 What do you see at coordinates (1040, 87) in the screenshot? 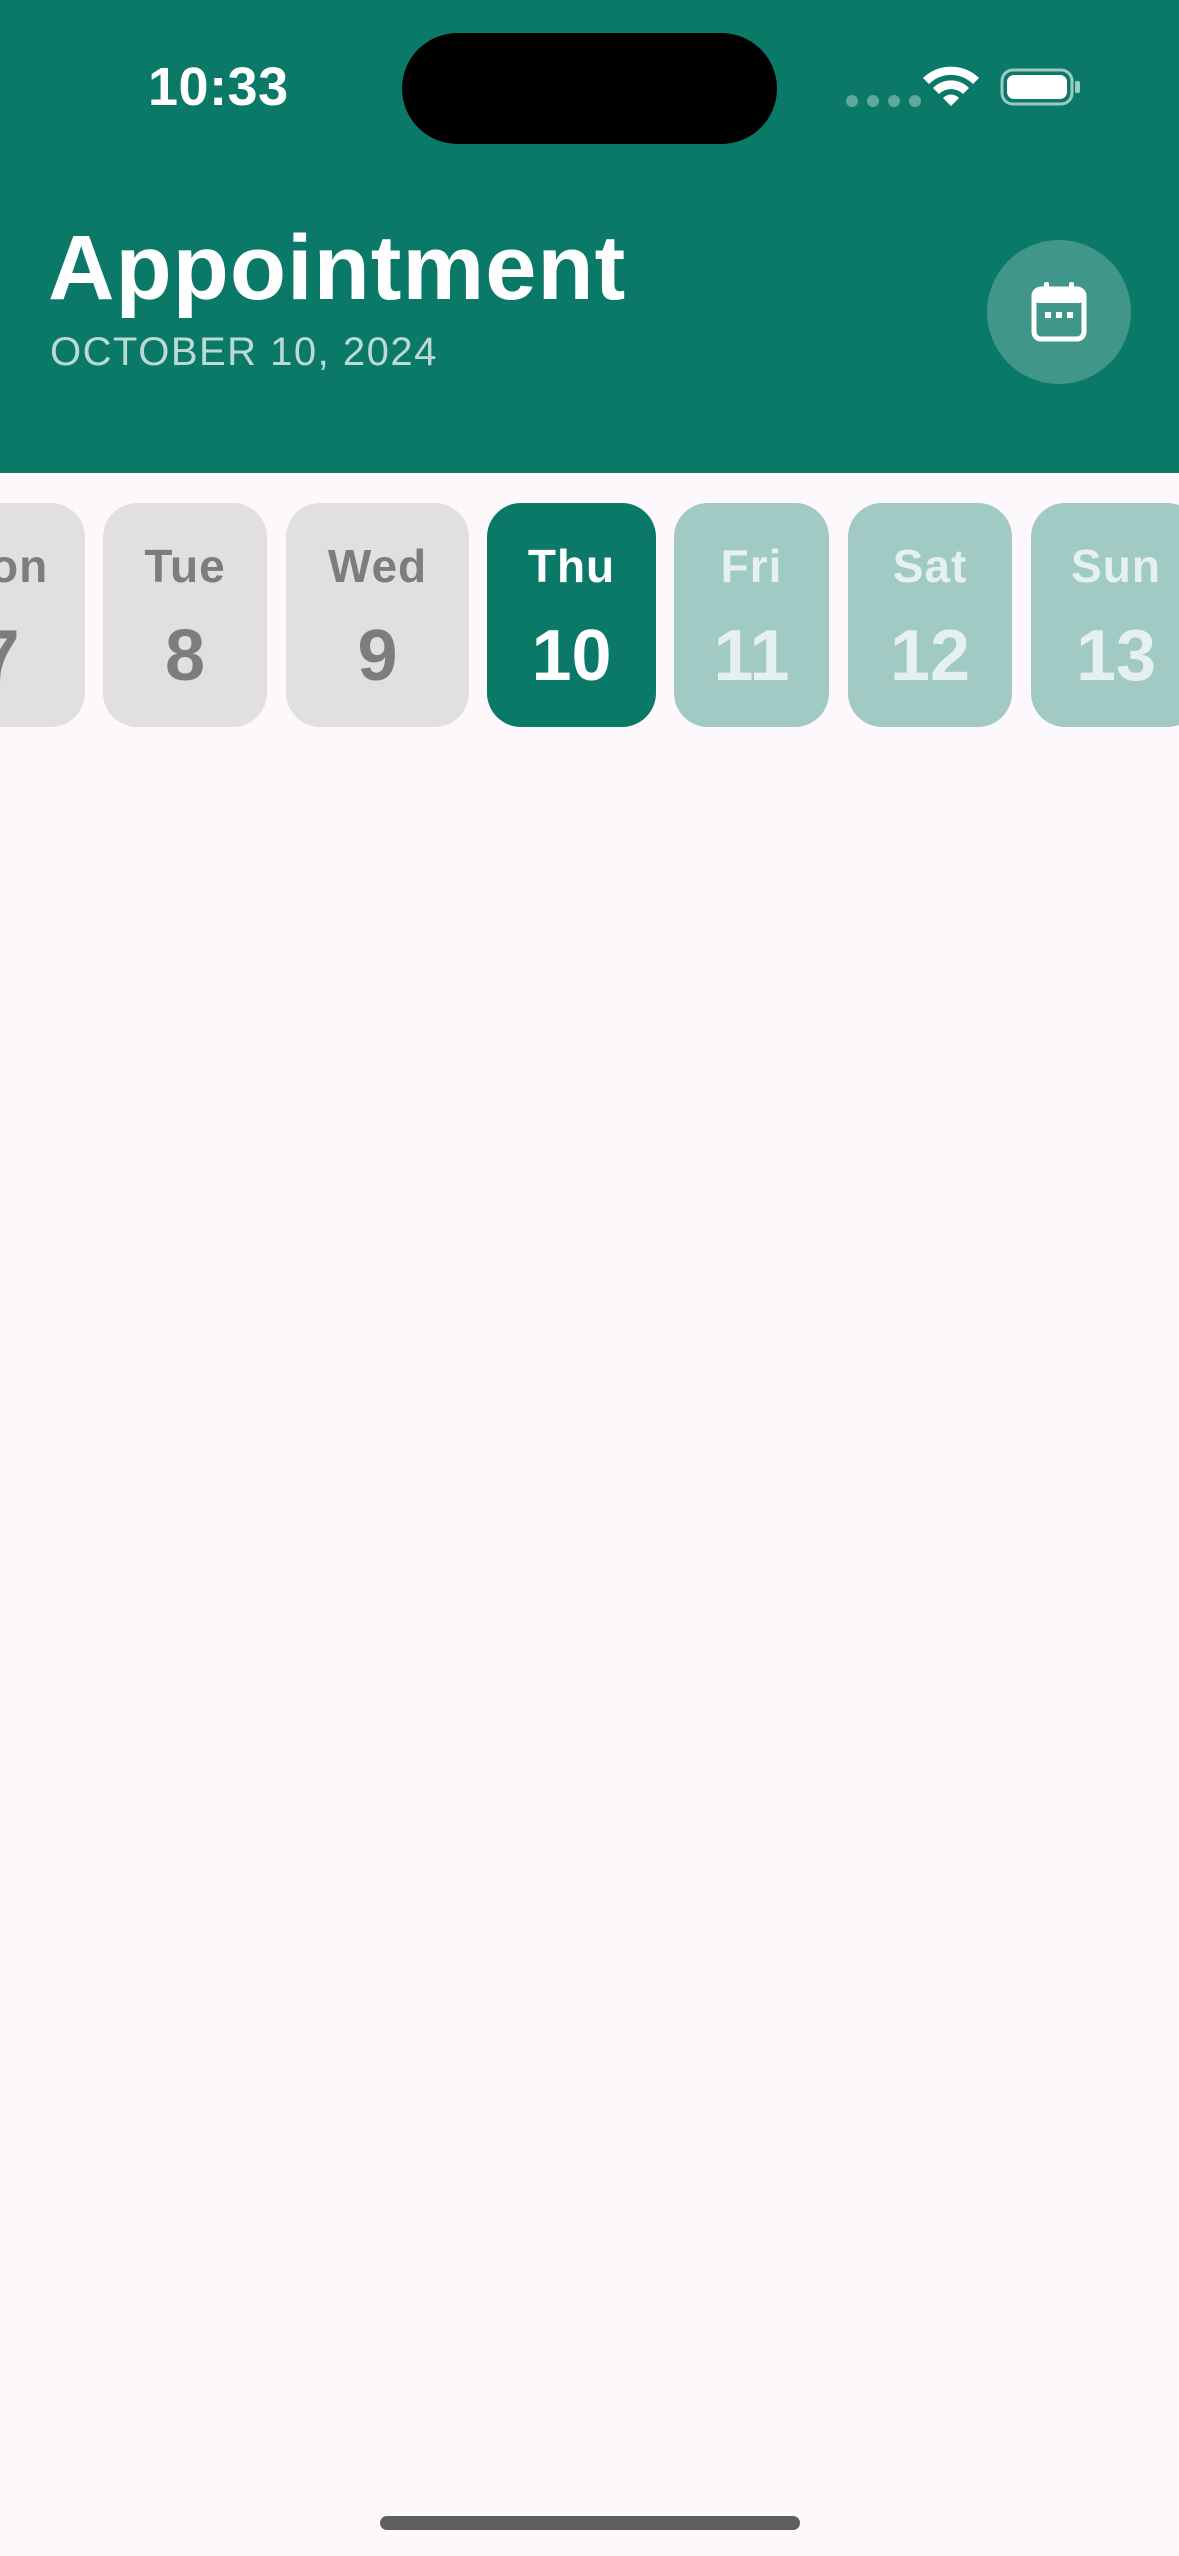
I see `battery-icon` at bounding box center [1040, 87].